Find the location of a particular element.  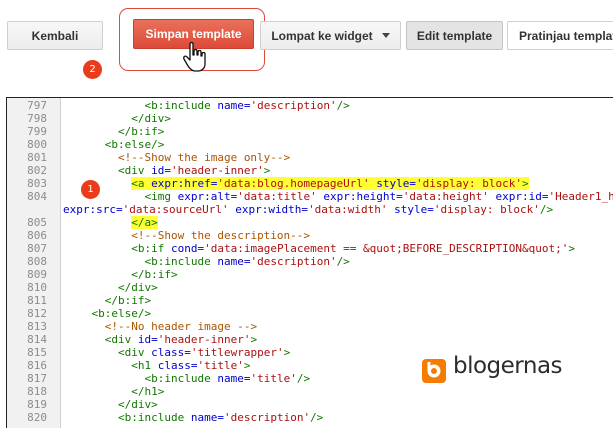

code-line: <h1 class='title'> is located at coordinates (157, 365).